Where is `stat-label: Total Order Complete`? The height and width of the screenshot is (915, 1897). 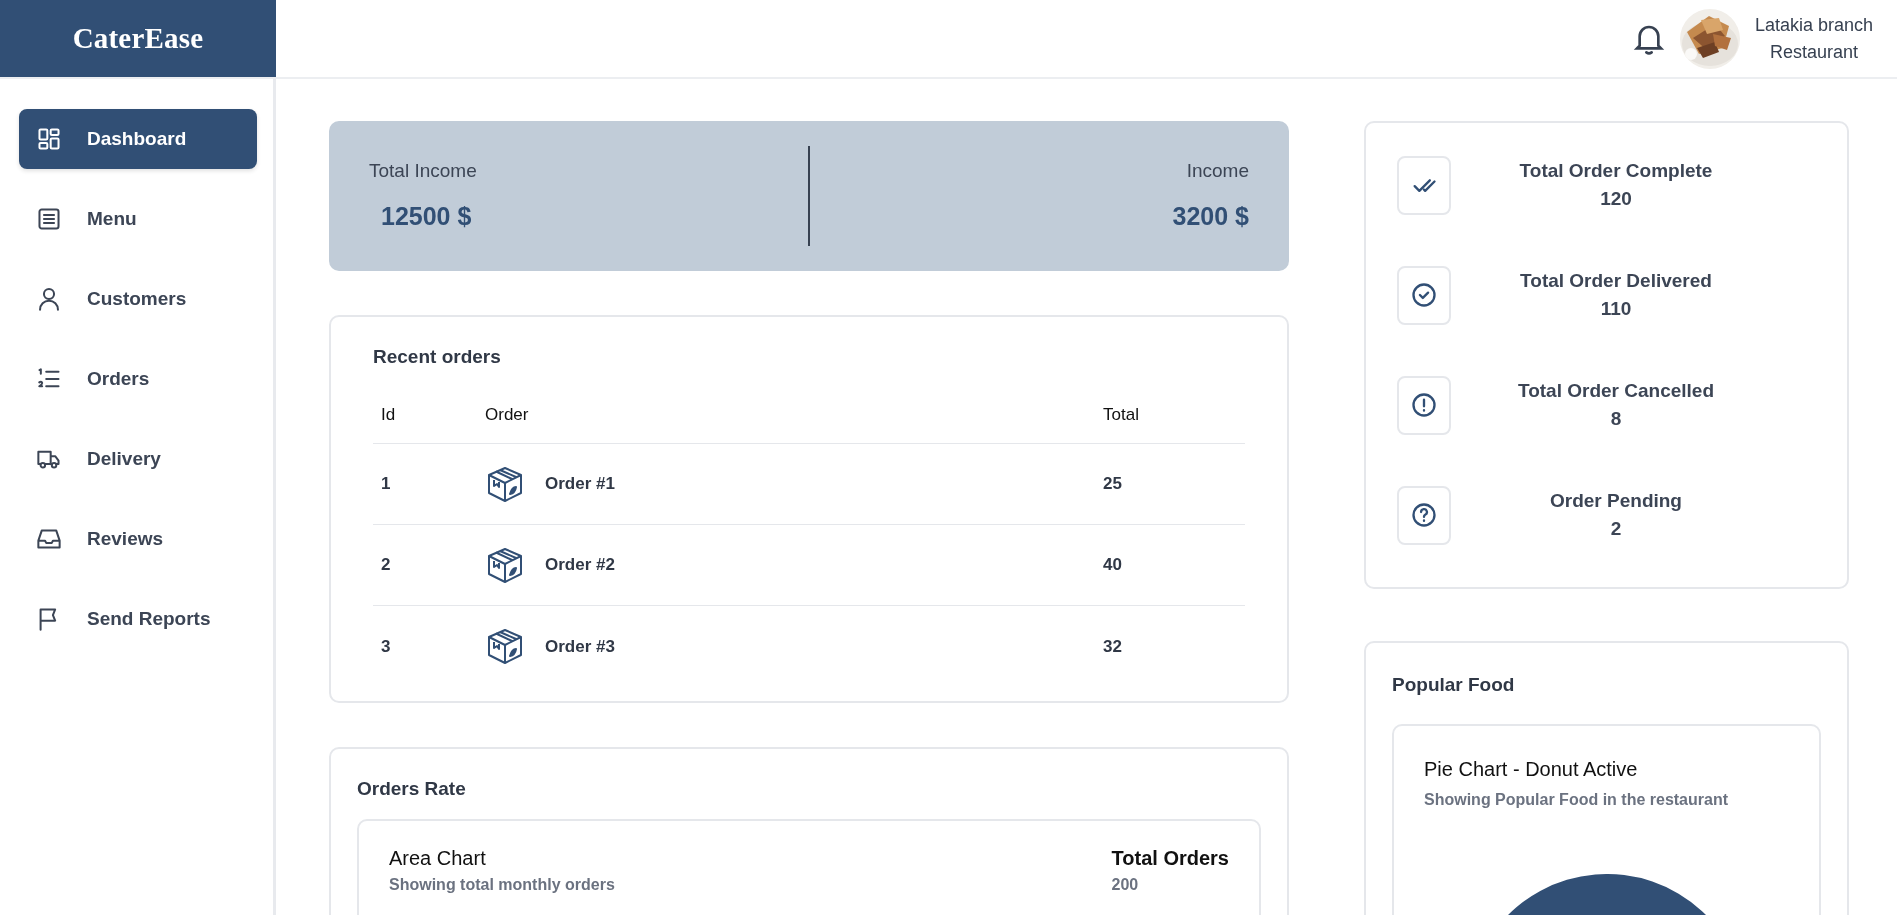 stat-label: Total Order Complete is located at coordinates (1616, 170).